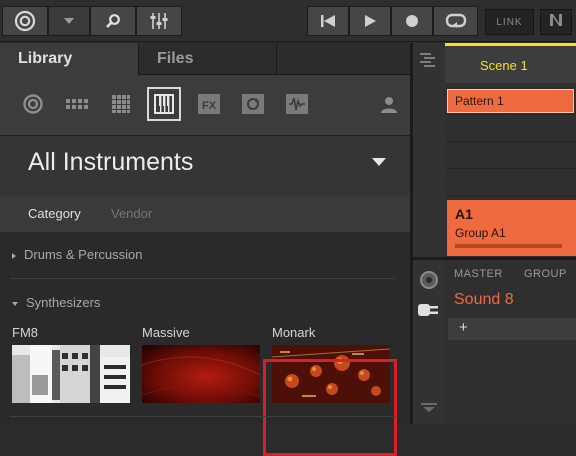  Describe the element at coordinates (429, 282) in the screenshot. I see `master-knob-icon` at that location.